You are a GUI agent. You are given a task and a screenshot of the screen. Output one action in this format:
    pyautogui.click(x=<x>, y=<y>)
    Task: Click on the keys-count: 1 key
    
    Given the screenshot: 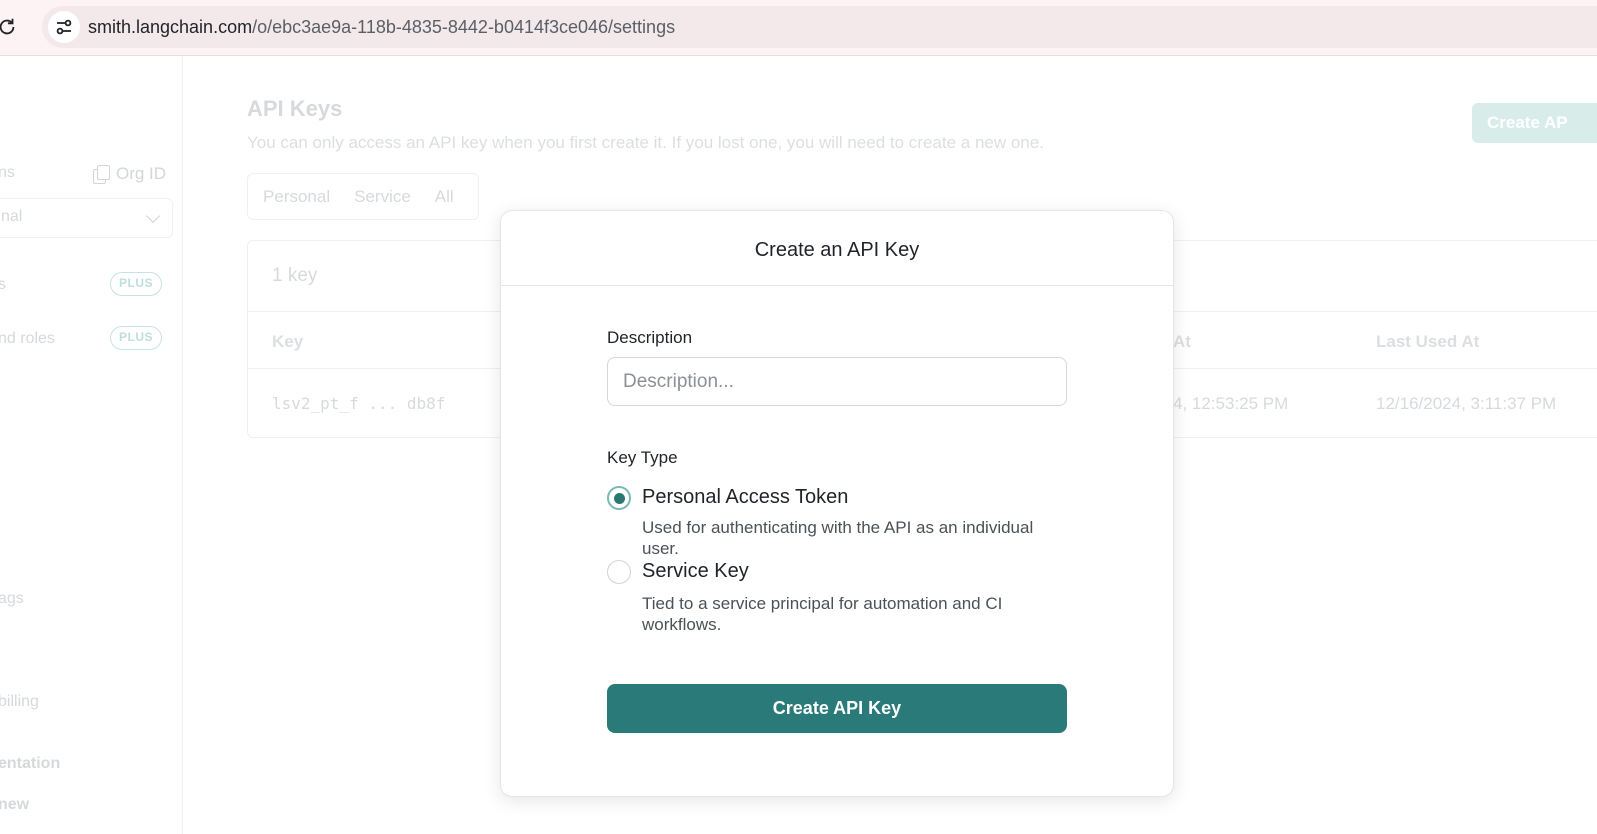 What is the action you would take?
    pyautogui.click(x=295, y=275)
    